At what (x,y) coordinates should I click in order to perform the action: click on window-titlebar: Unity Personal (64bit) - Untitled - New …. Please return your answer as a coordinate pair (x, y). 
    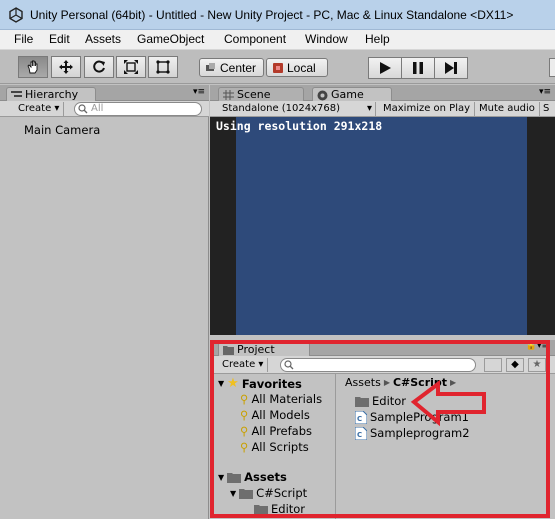
    Looking at the image, I should click on (277, 15).